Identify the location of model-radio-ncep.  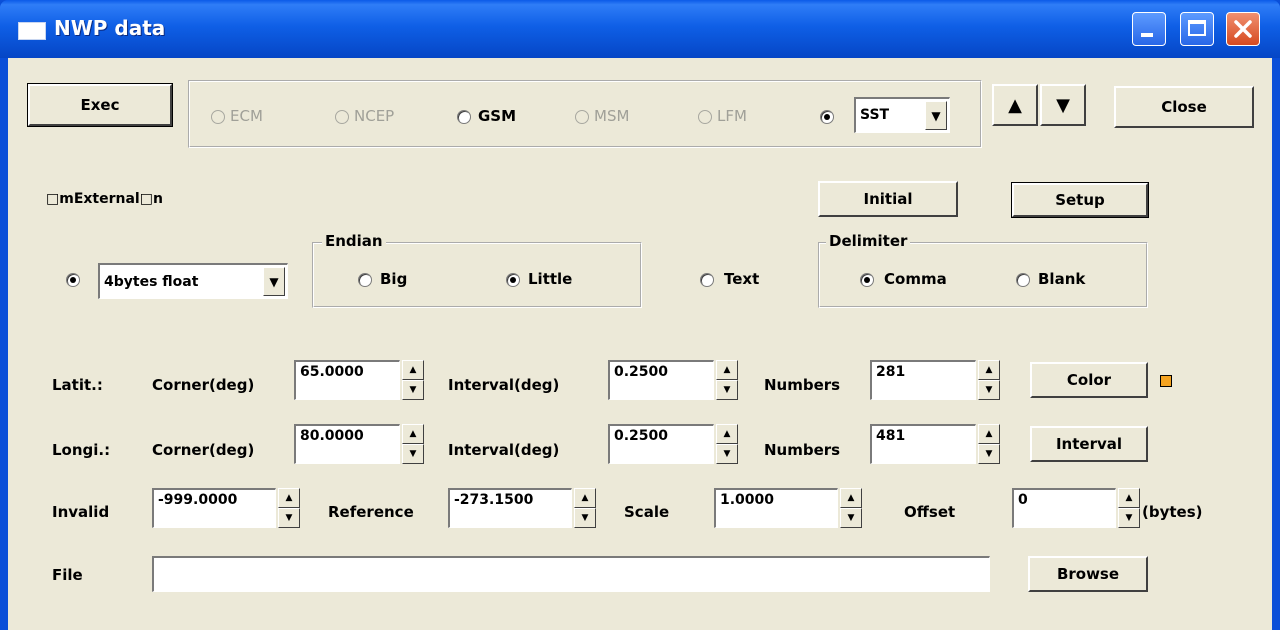
(342, 117).